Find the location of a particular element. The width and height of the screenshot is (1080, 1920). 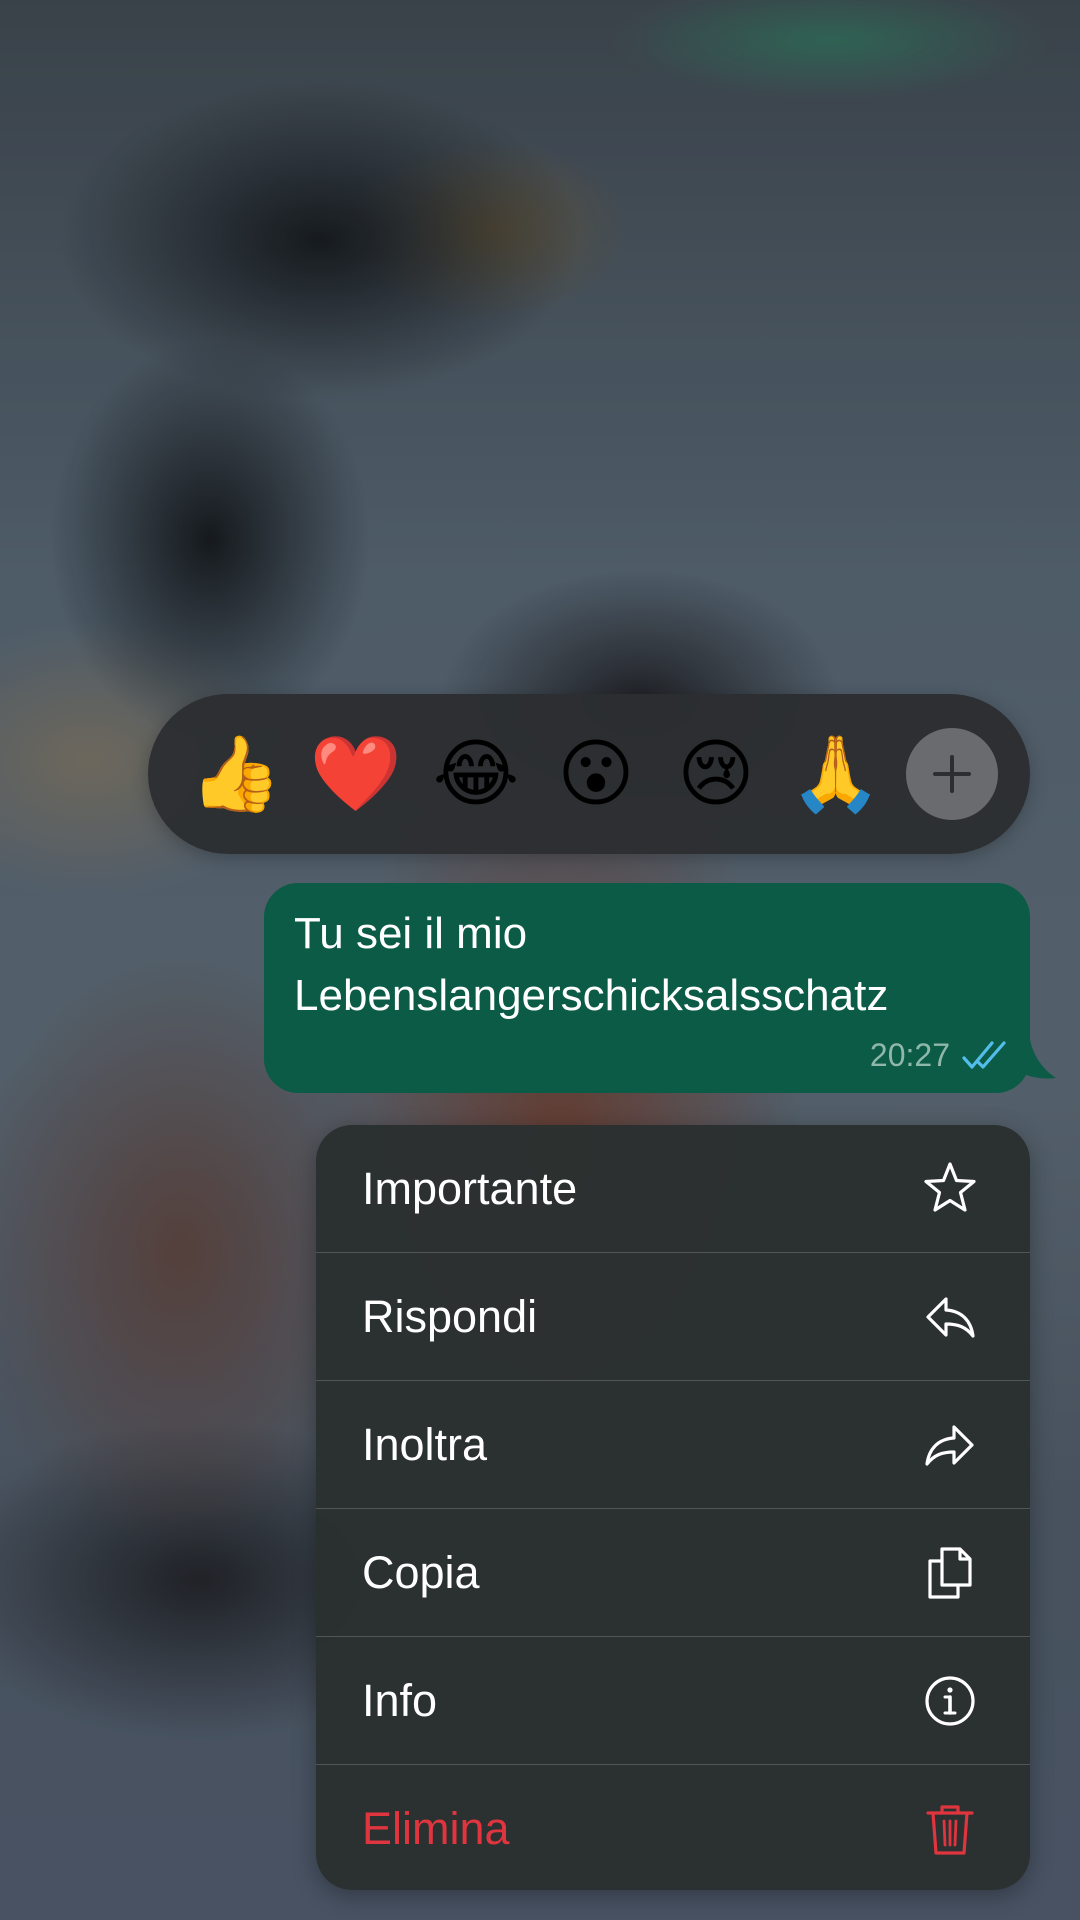

reaction-bar: 👍 ❤️ 😂 😮 😢 🙏 is located at coordinates (589, 774).